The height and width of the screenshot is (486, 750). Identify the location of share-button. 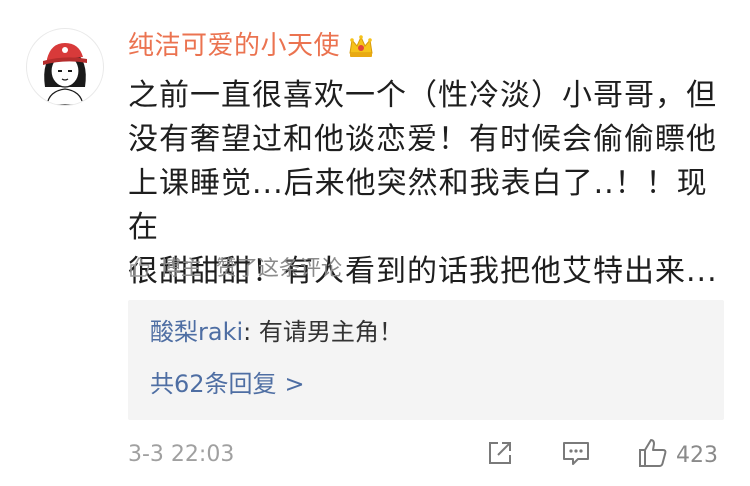
(500, 455).